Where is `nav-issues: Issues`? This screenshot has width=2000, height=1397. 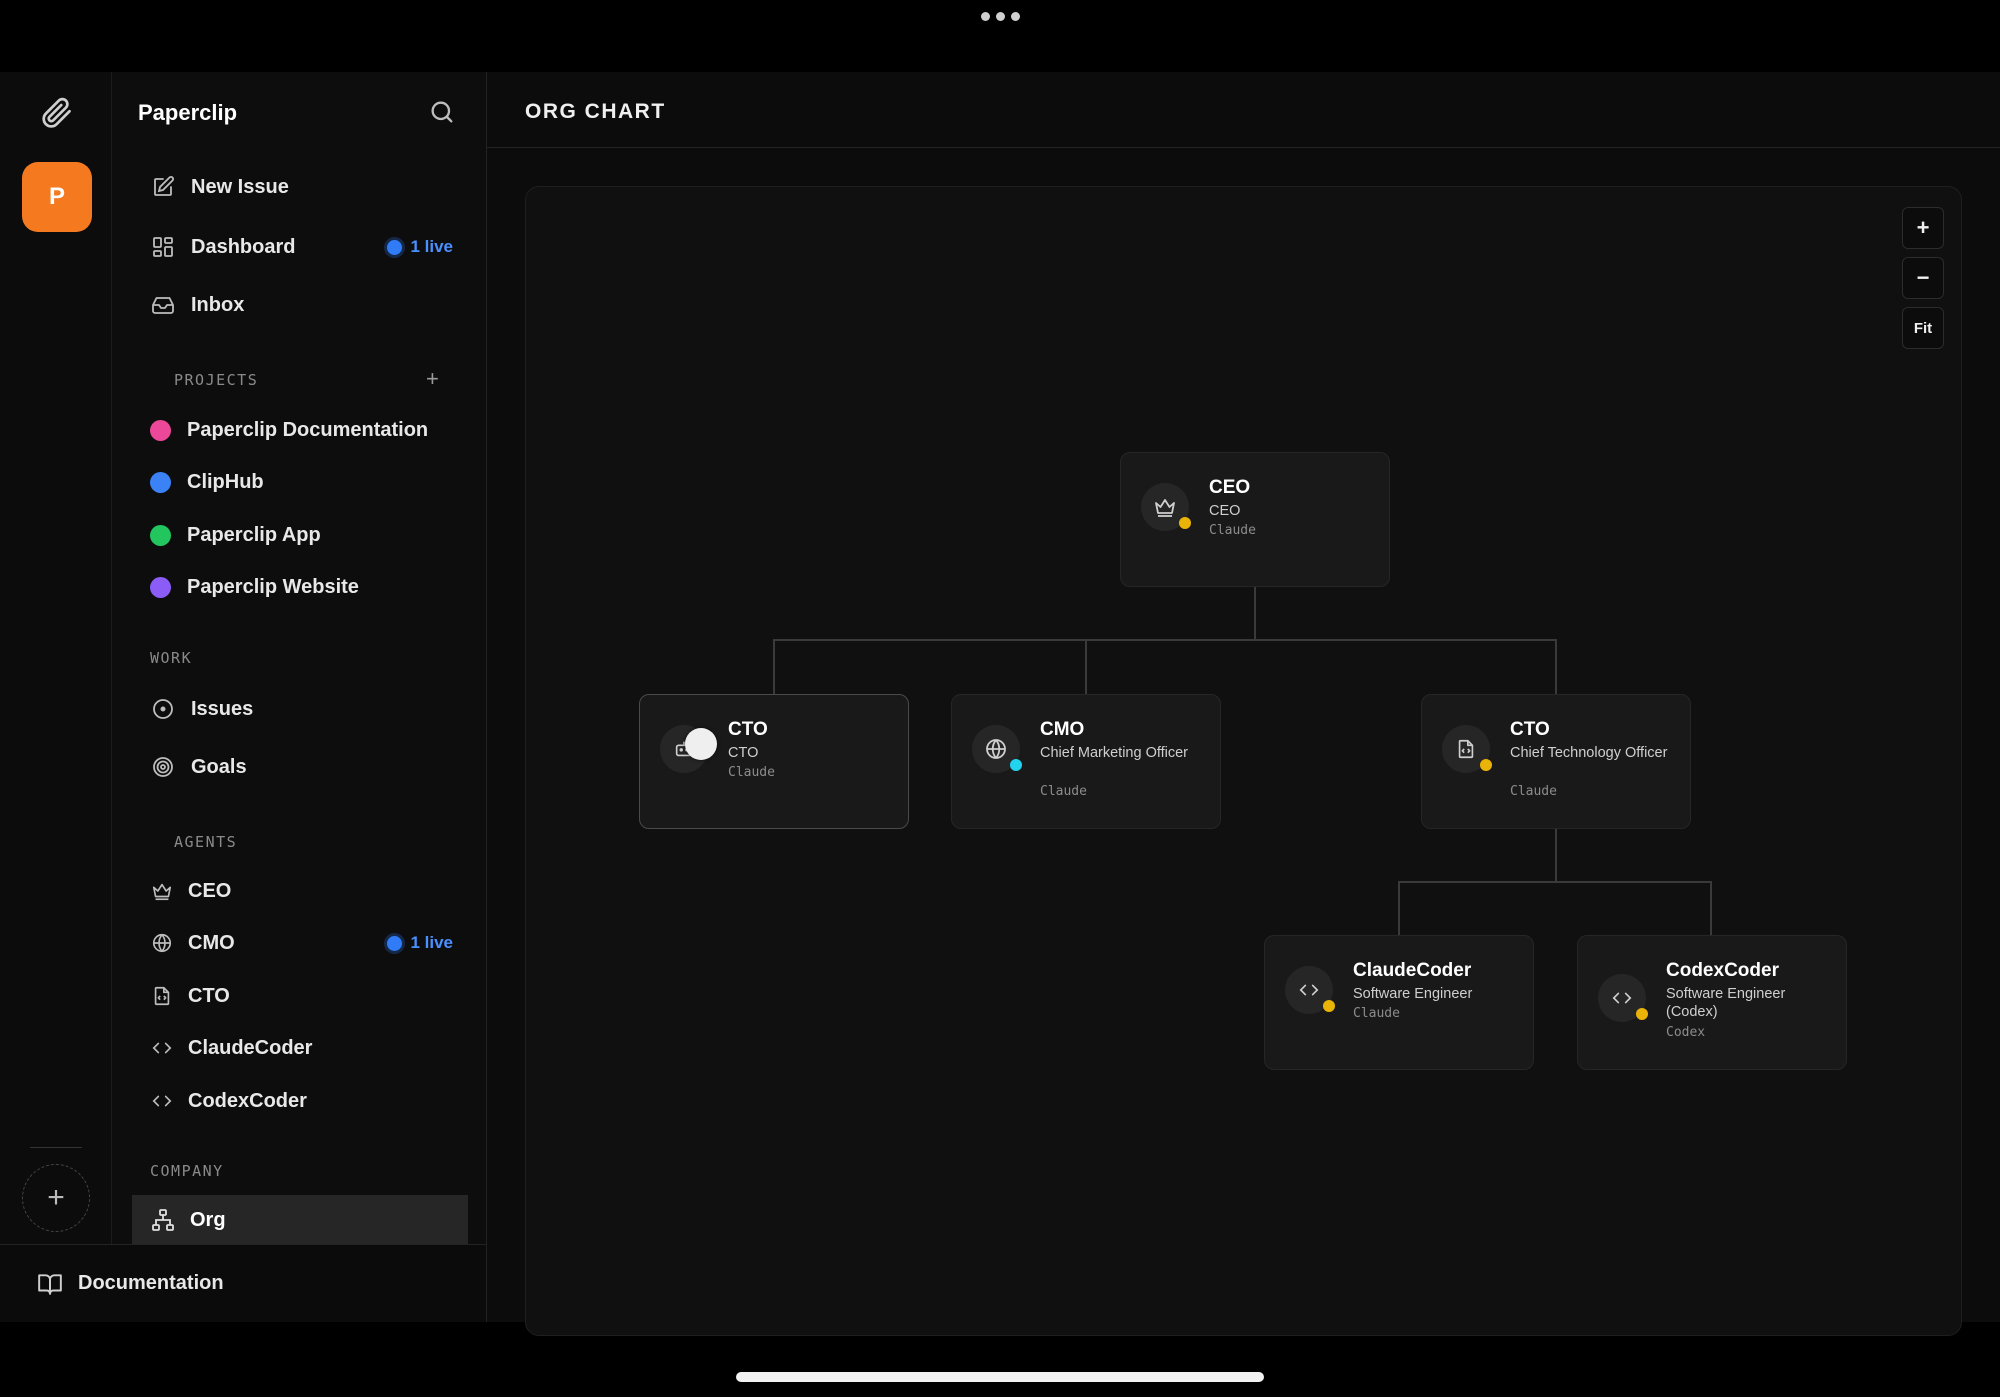
nav-issues: Issues is located at coordinates (299, 709).